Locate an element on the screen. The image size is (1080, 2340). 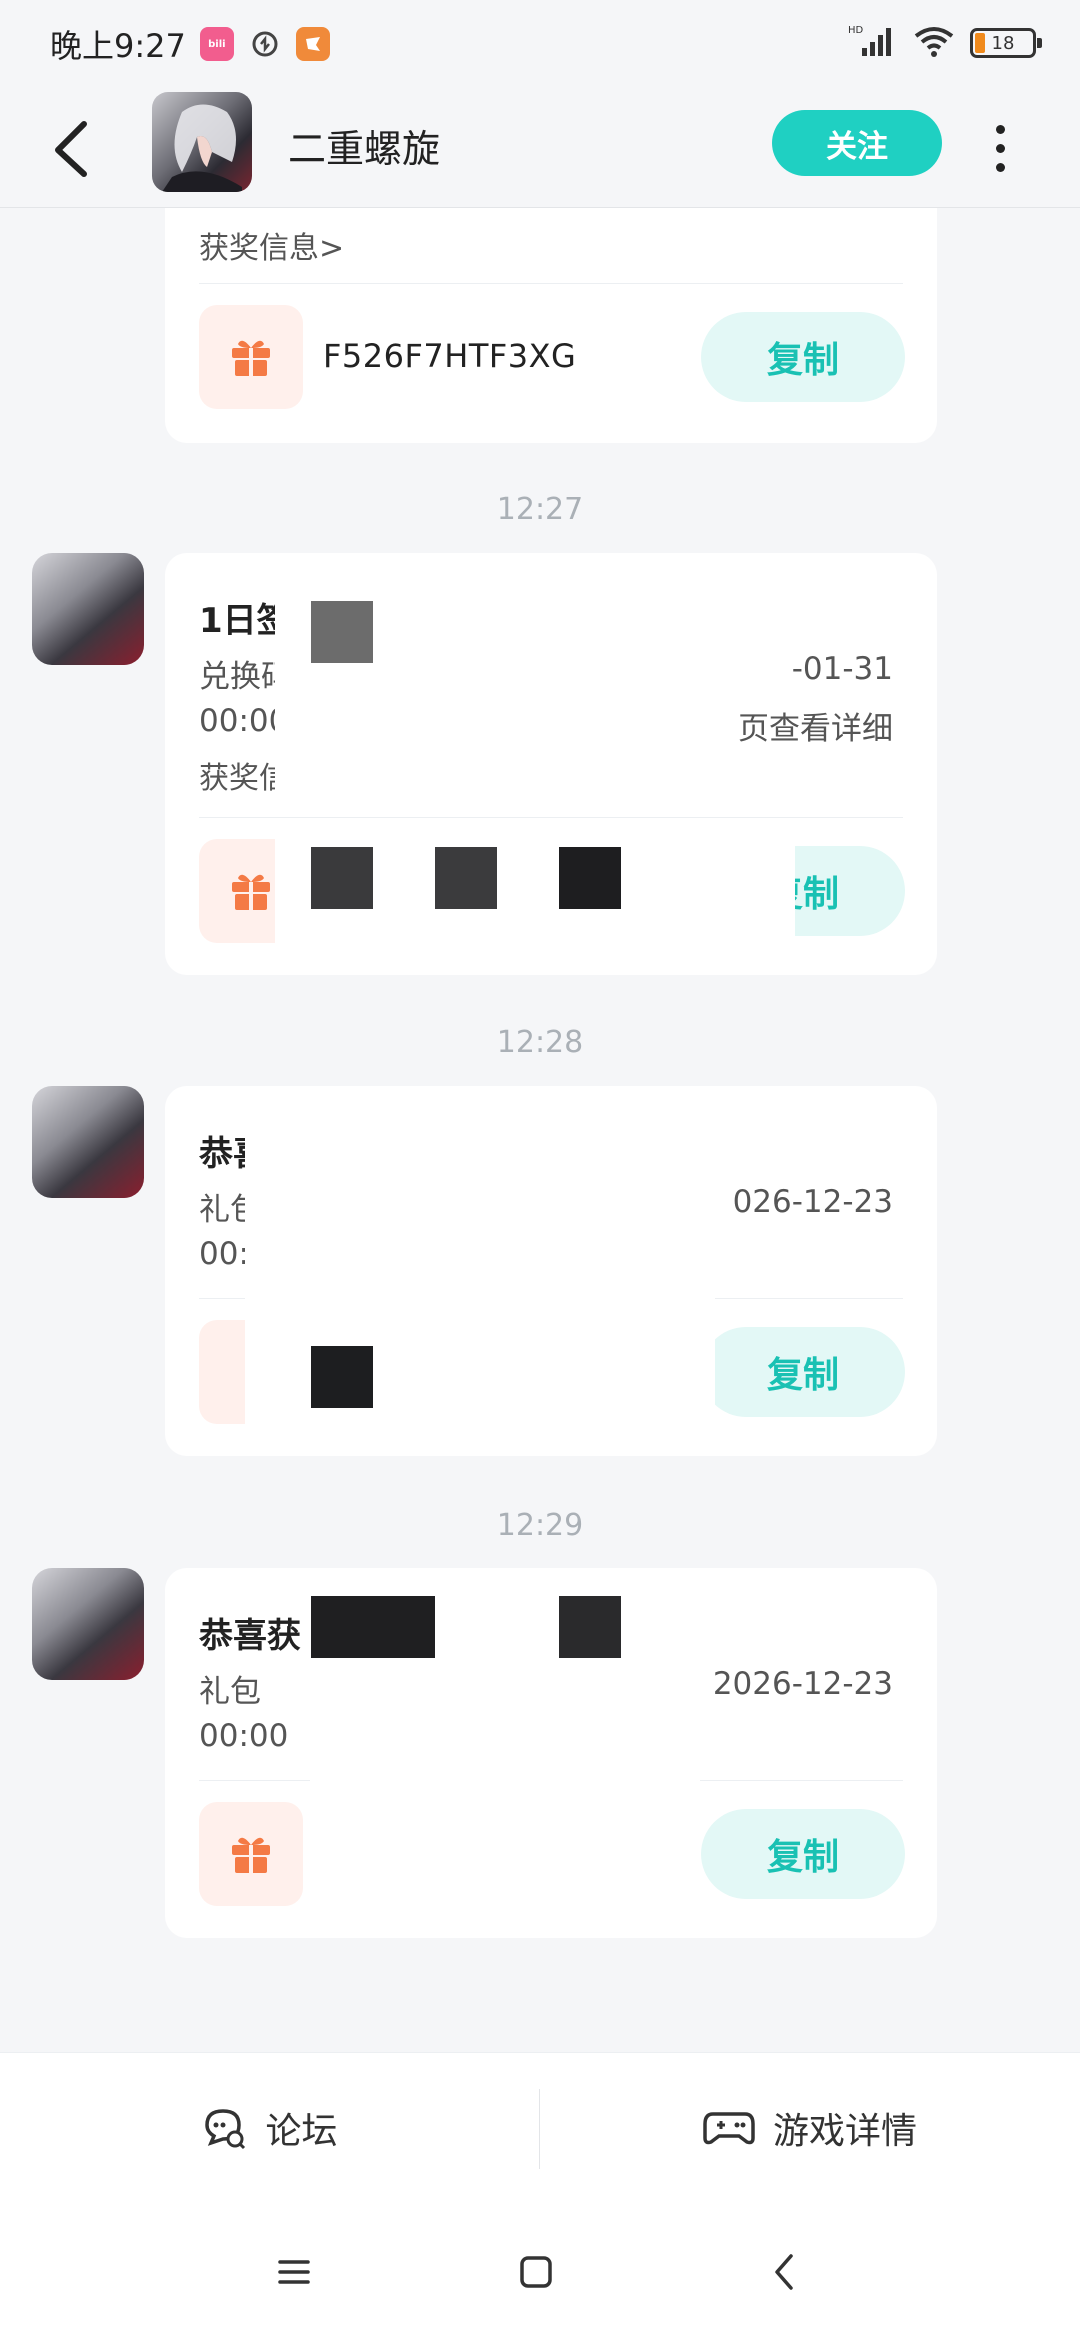
message-title: 恭喜获 is located at coordinates (250, 1636).